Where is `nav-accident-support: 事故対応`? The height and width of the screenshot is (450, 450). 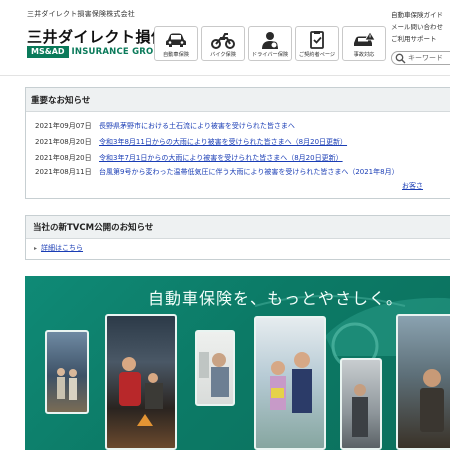
nav-accident-support: 事故対応 is located at coordinates (364, 43).